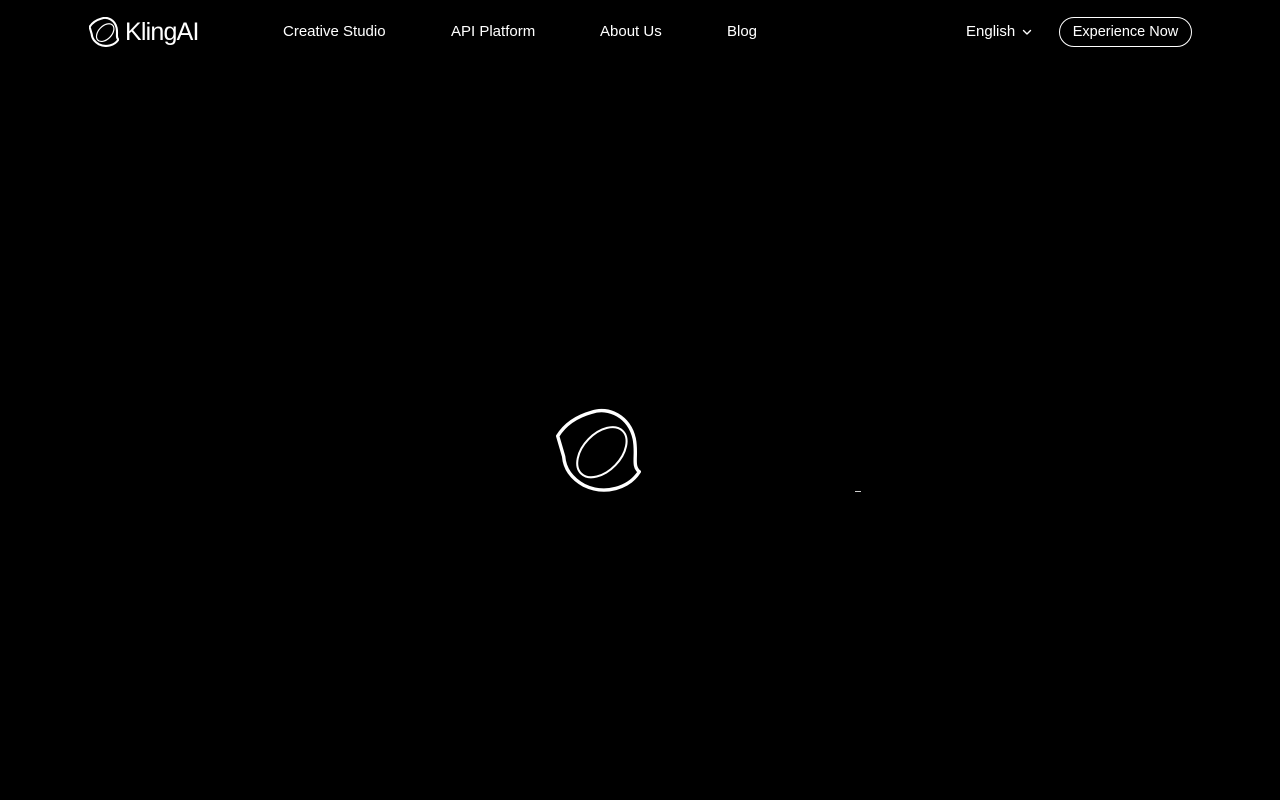 The height and width of the screenshot is (800, 1280). I want to click on nav-link-about-us: About Us, so click(631, 32).